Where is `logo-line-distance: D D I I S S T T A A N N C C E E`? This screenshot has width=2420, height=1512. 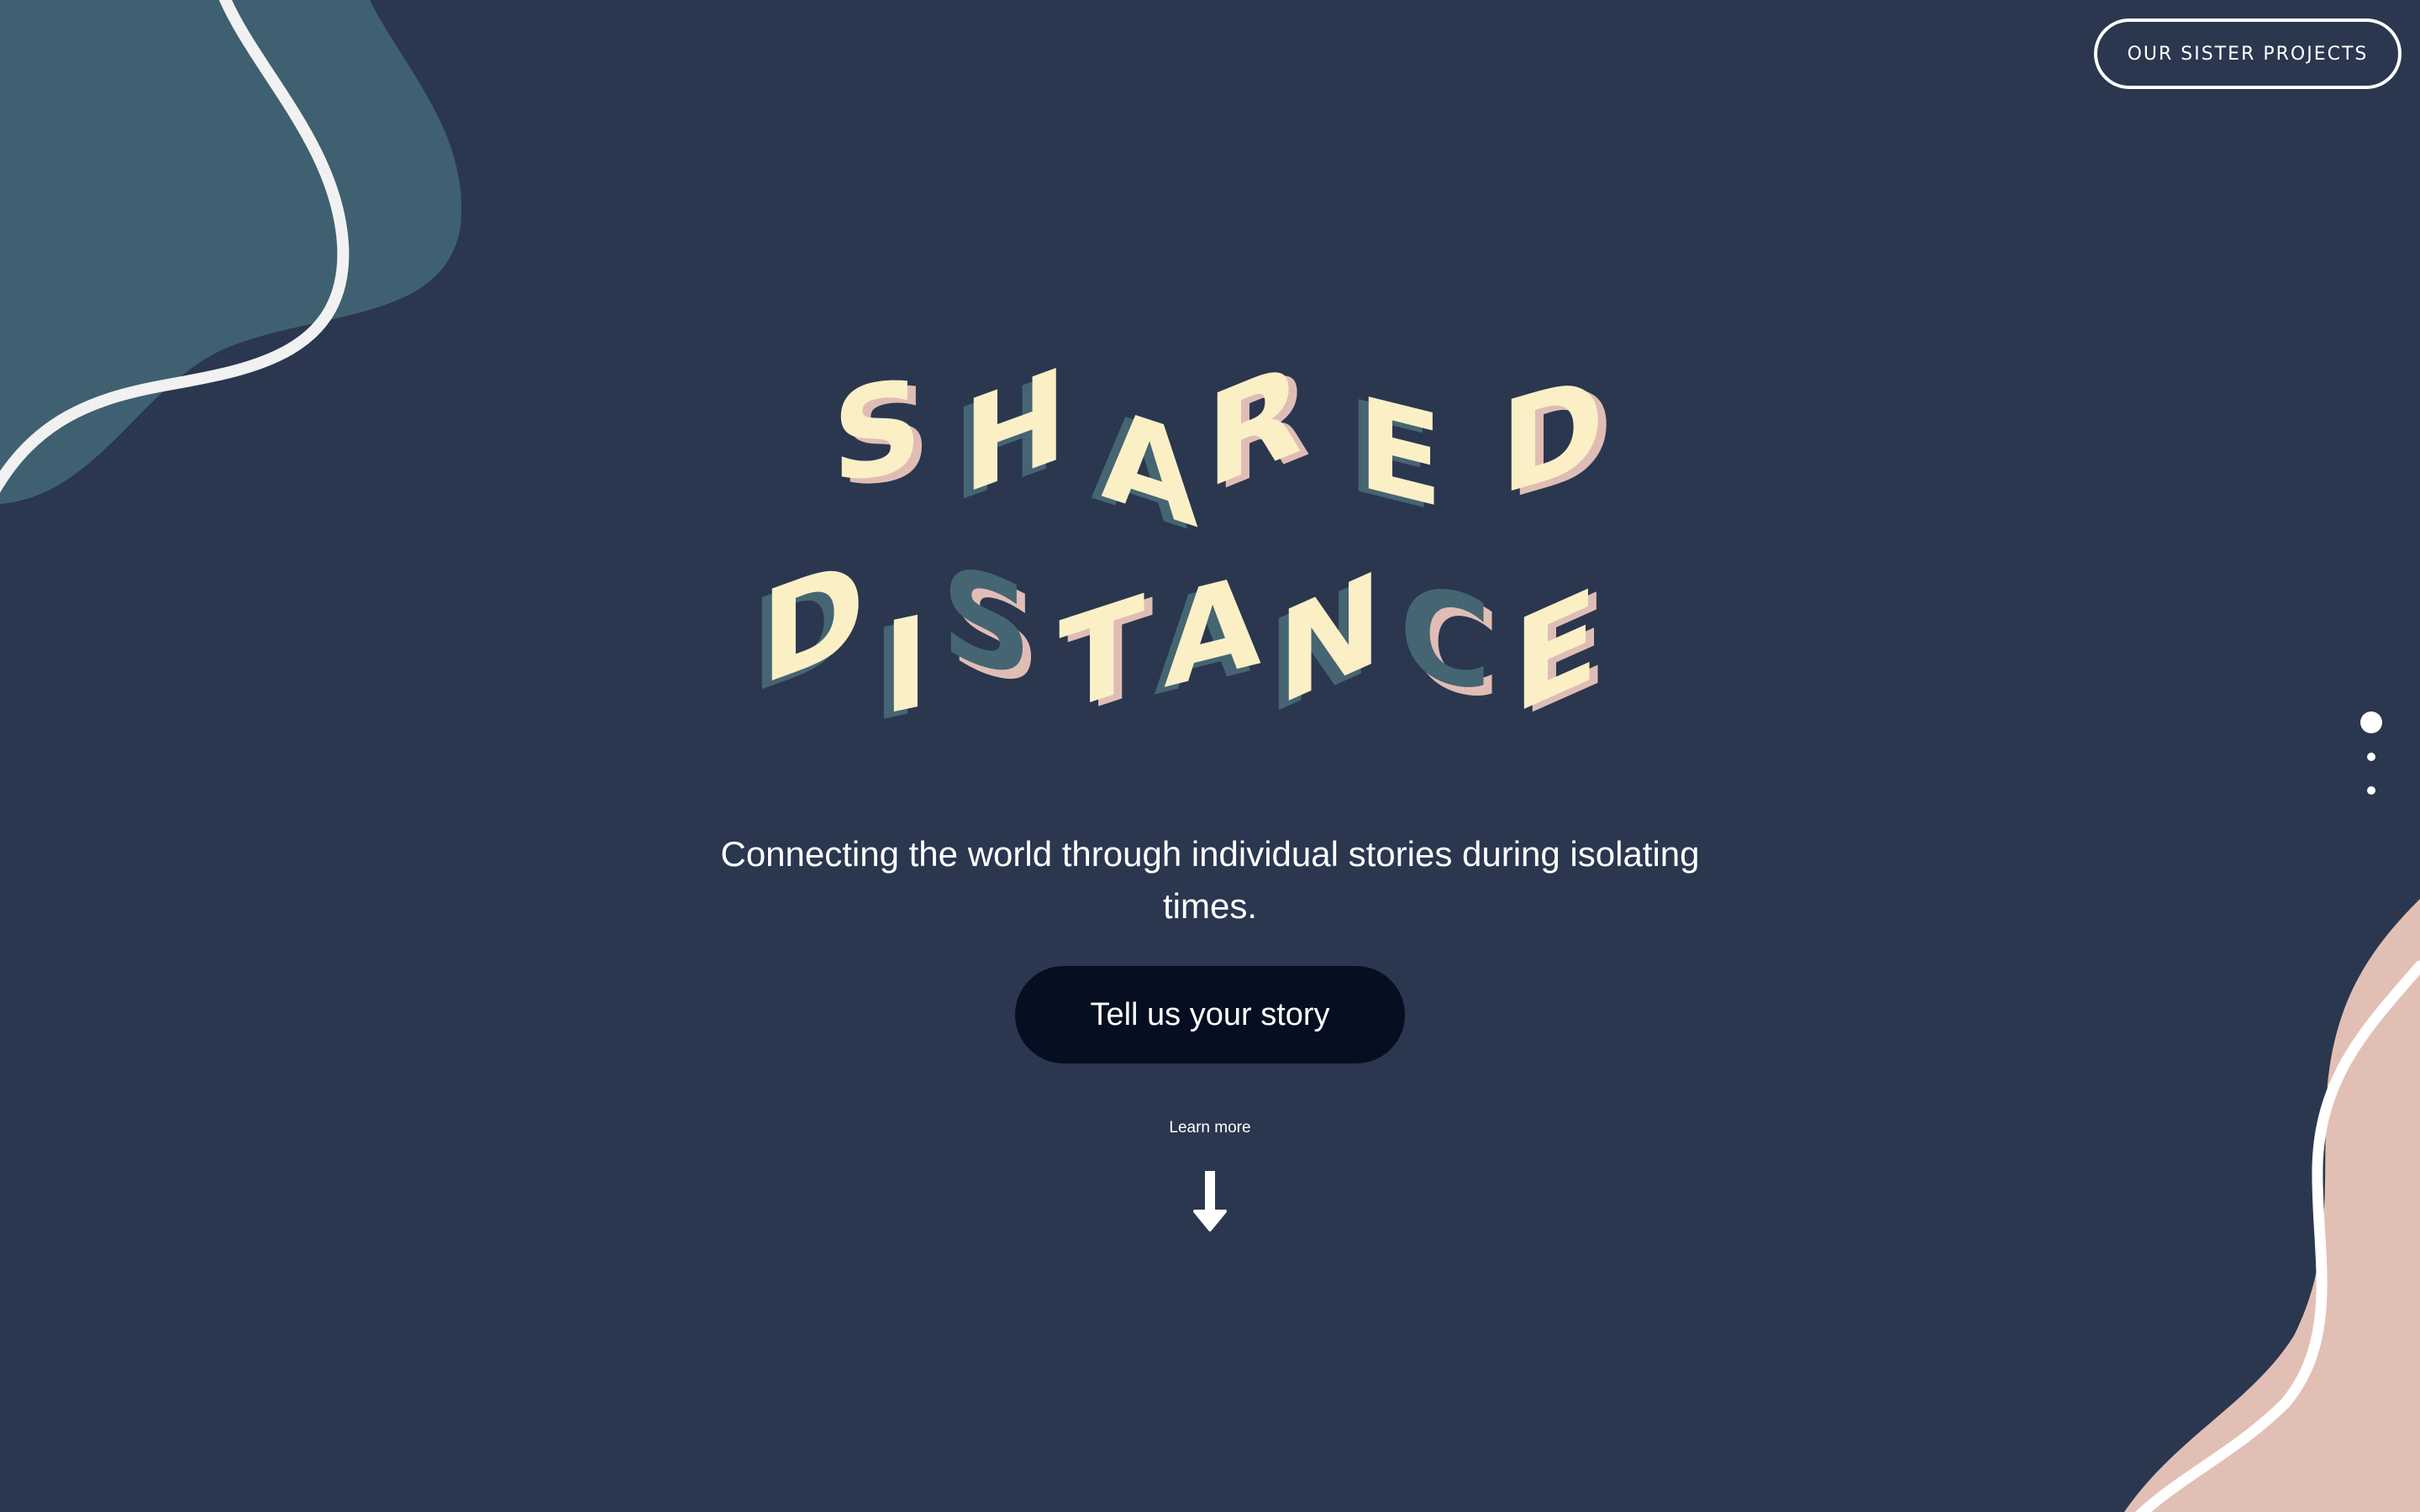
logo-line-distance: D D I I S S T T A A N N C C E E is located at coordinates (1178, 634).